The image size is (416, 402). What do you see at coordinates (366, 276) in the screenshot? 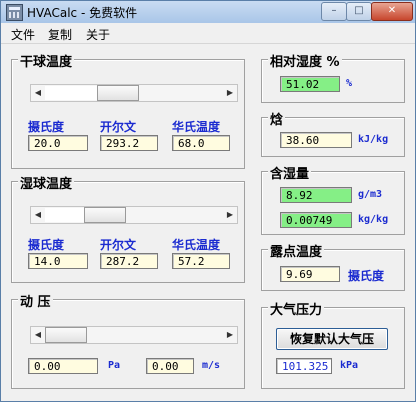
I see `dew-point-unit: 摄氏度` at bounding box center [366, 276].